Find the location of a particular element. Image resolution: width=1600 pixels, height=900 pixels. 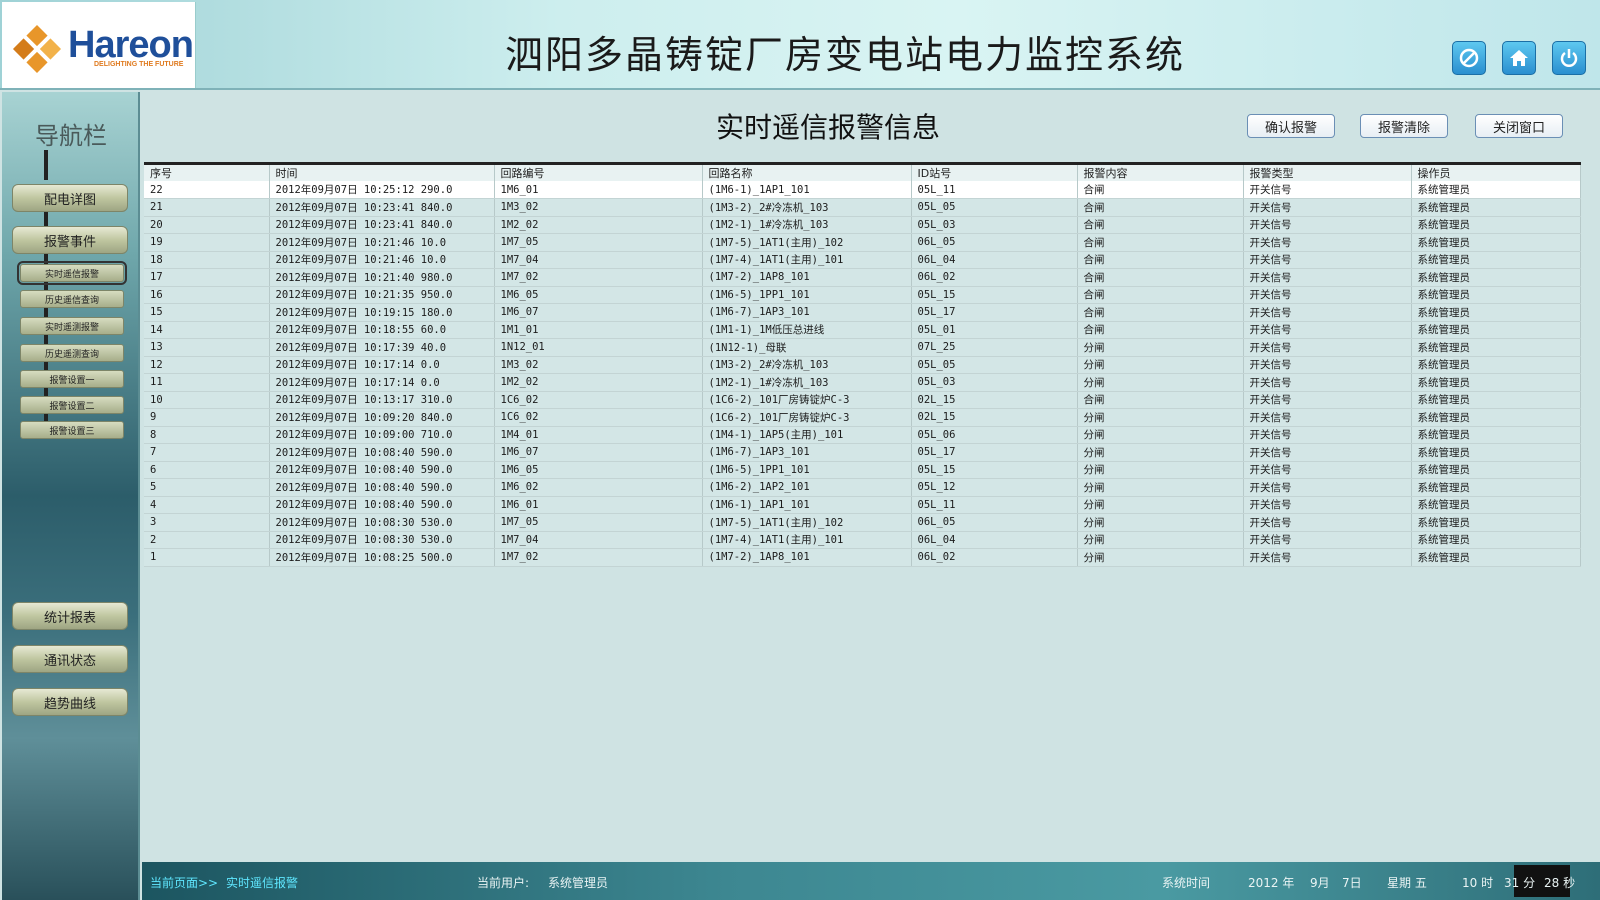

cell-circuit-name: (1M7-4)_1AT1(主用)_101 is located at coordinates (807, 260).